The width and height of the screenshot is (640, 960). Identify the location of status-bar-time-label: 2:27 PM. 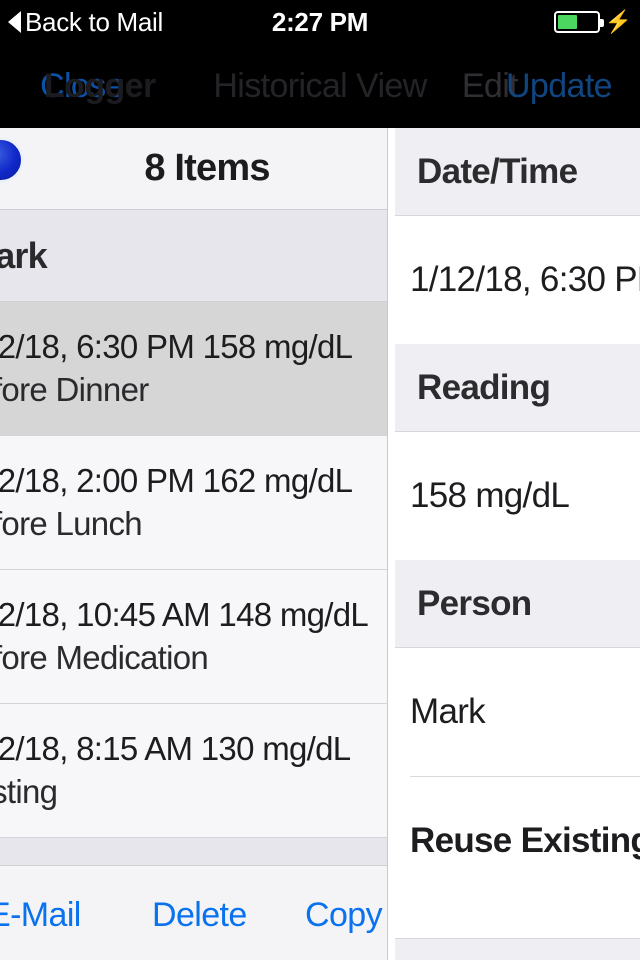
(320, 21).